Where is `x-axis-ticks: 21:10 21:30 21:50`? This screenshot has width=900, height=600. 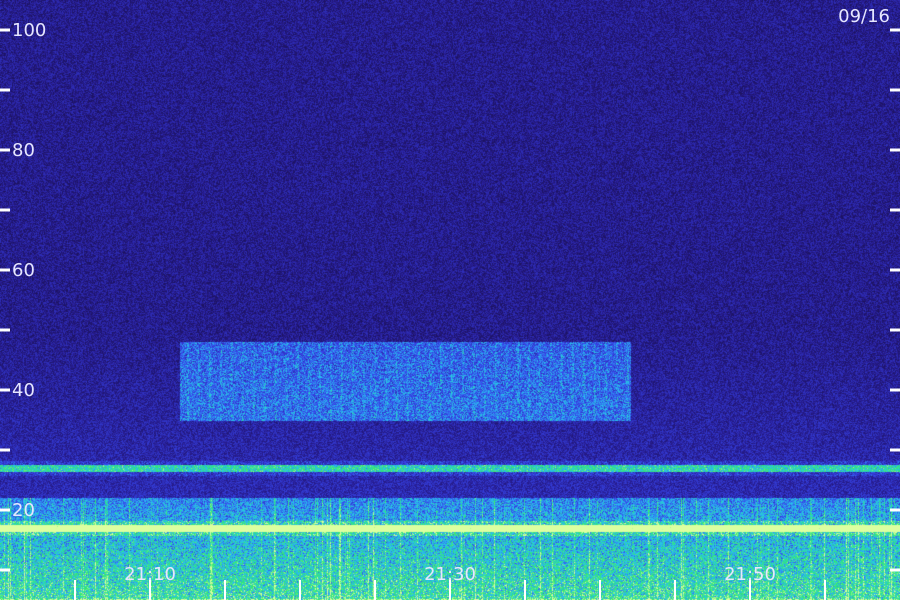 x-axis-ticks: 21:10 21:30 21:50 is located at coordinates (450, 582).